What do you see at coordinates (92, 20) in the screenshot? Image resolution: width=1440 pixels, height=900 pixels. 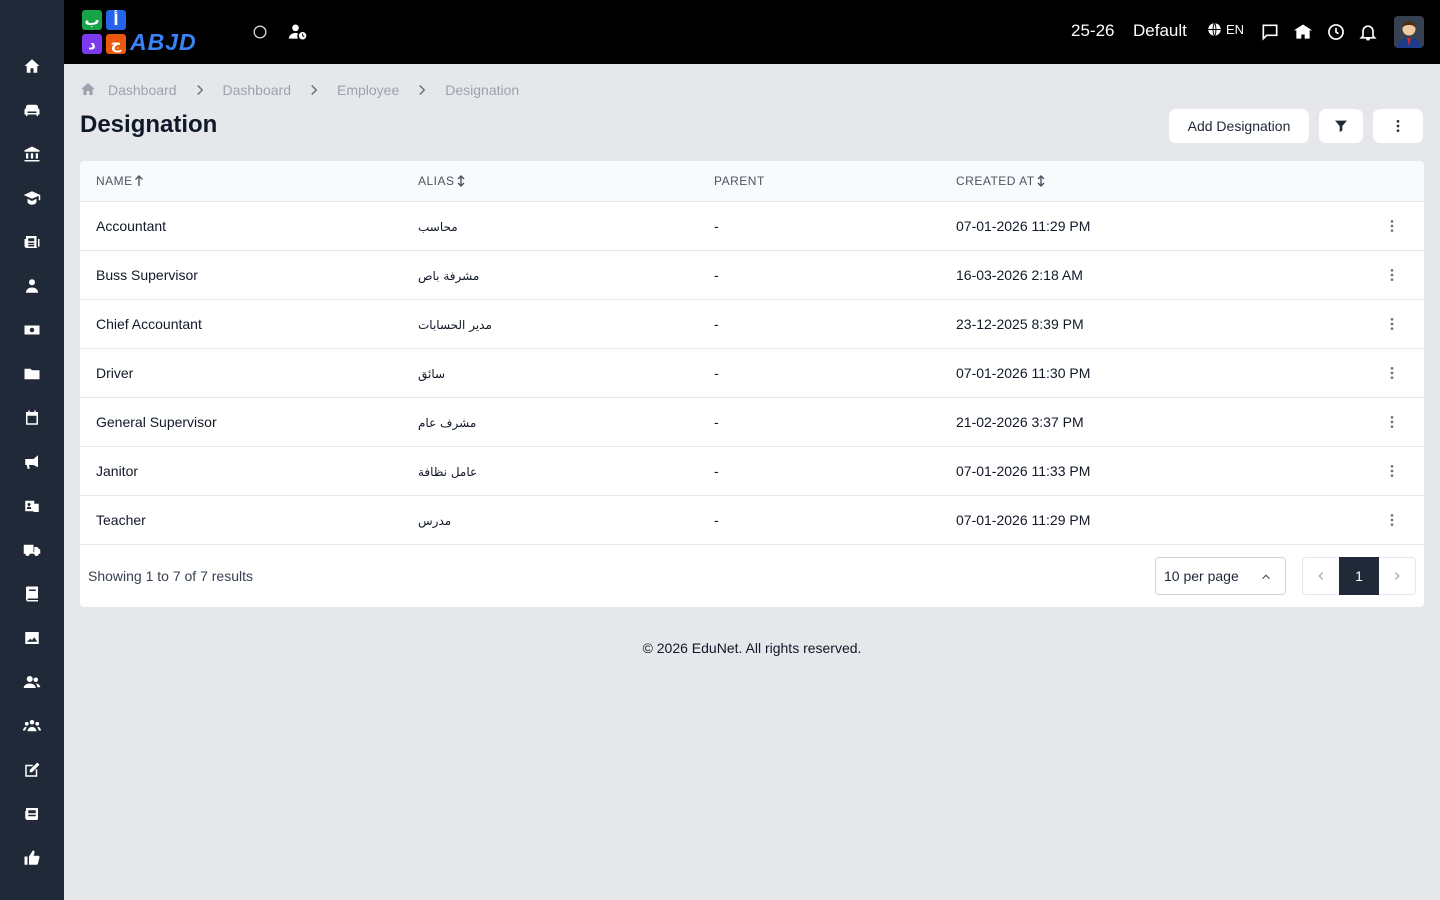 I see `logo-letter: ب` at bounding box center [92, 20].